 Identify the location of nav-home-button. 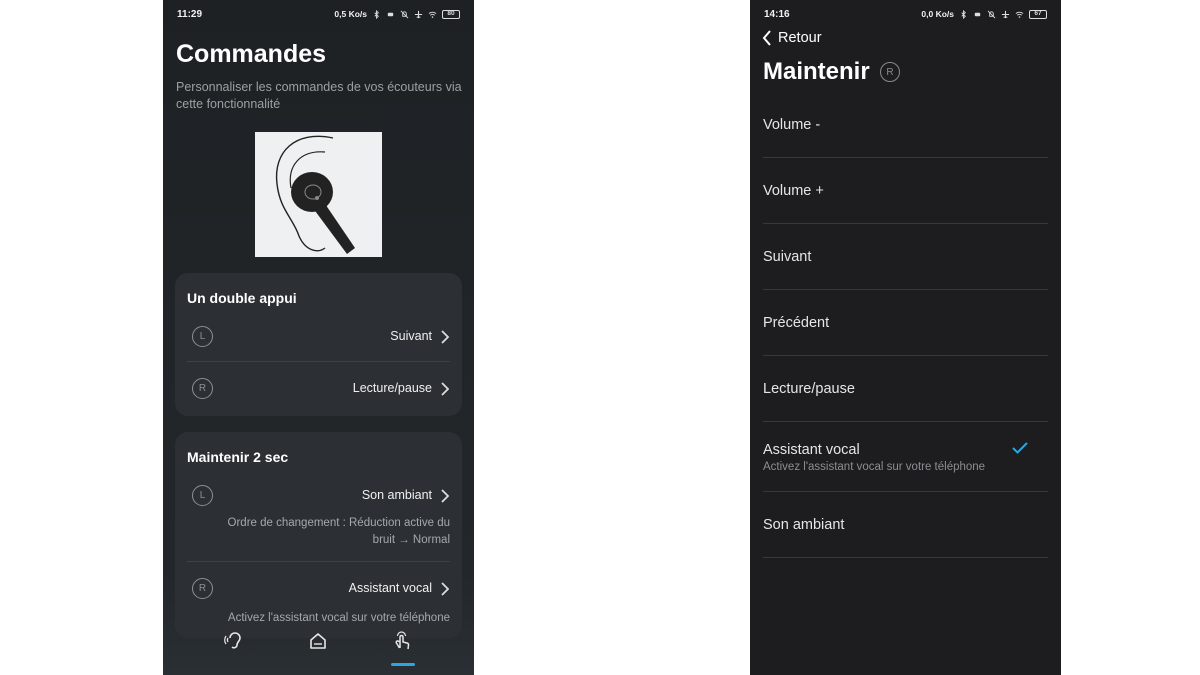
(318, 641).